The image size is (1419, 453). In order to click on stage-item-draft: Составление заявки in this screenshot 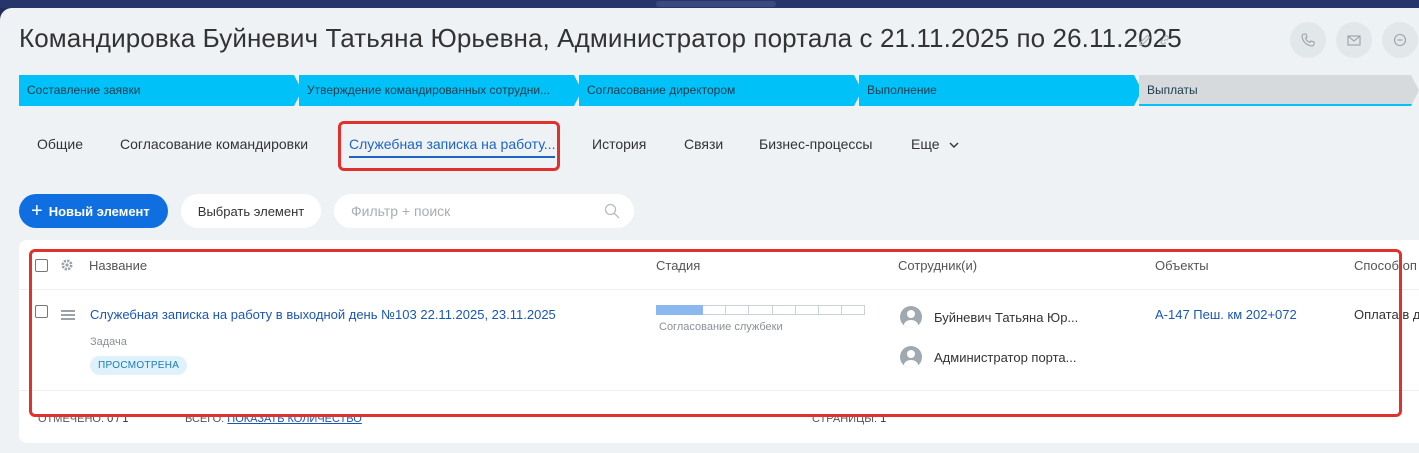, I will do `click(160, 90)`.